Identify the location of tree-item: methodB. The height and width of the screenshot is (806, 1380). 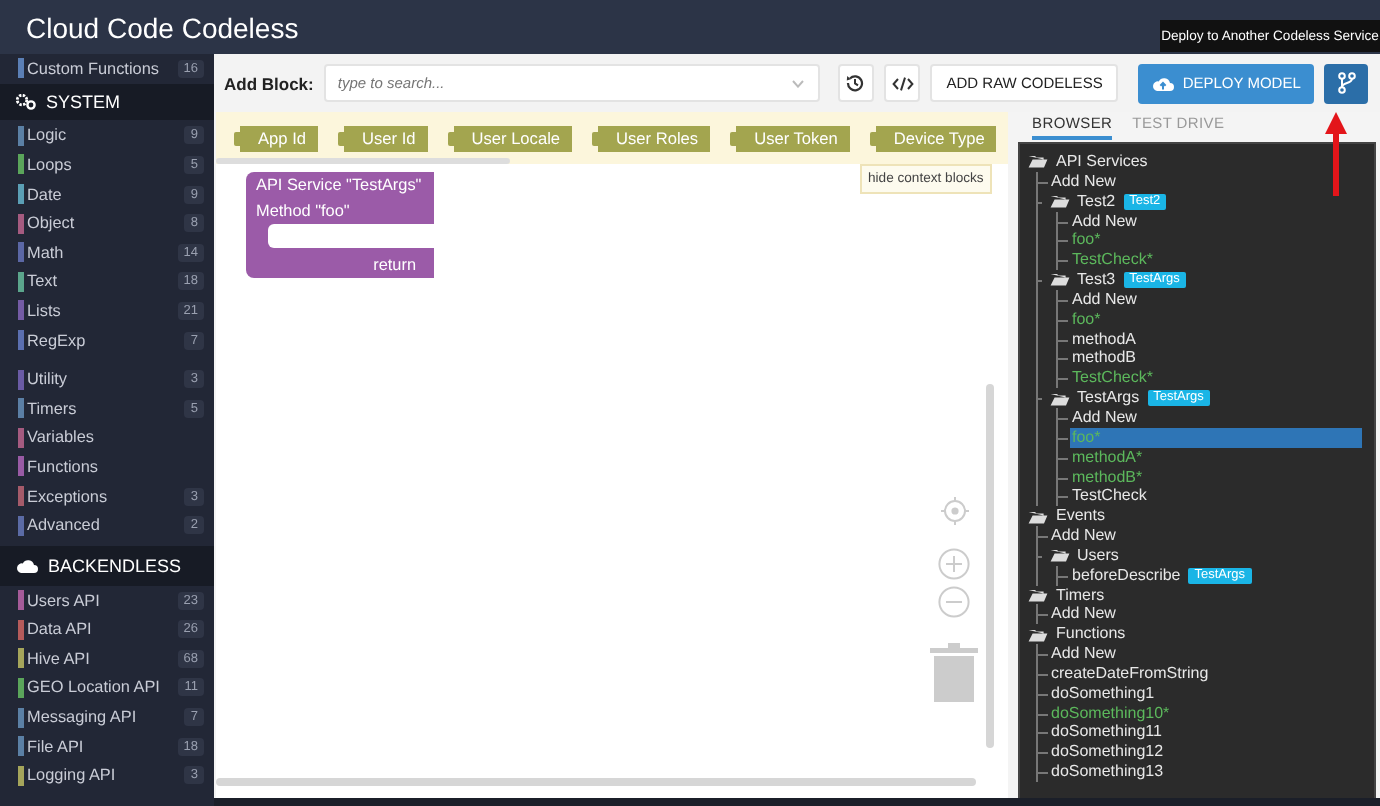
(1104, 358).